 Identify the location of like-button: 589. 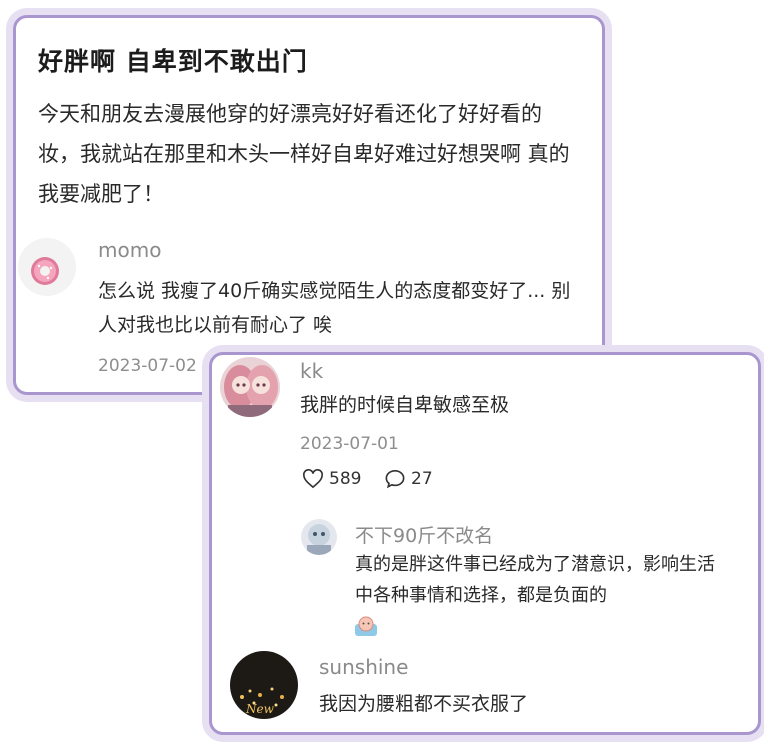
(331, 479).